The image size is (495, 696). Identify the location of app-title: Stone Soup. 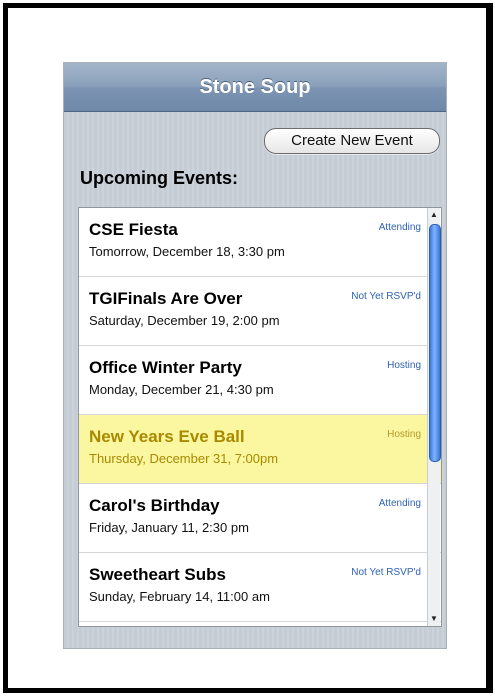
(255, 87).